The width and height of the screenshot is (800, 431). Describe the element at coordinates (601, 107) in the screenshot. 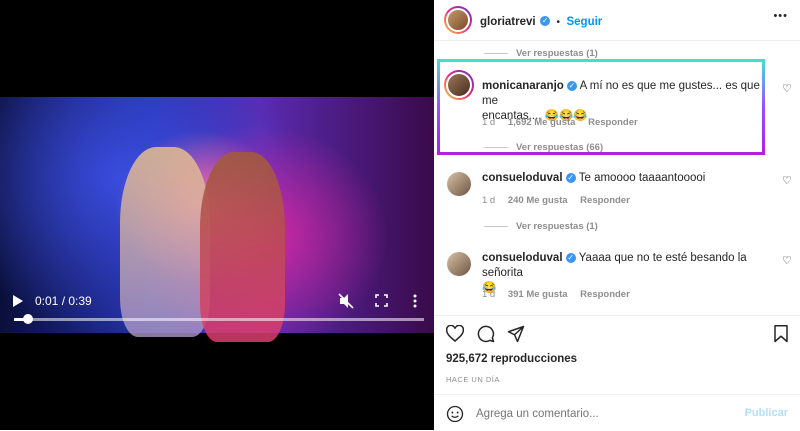

I see `highlight-frame` at that location.